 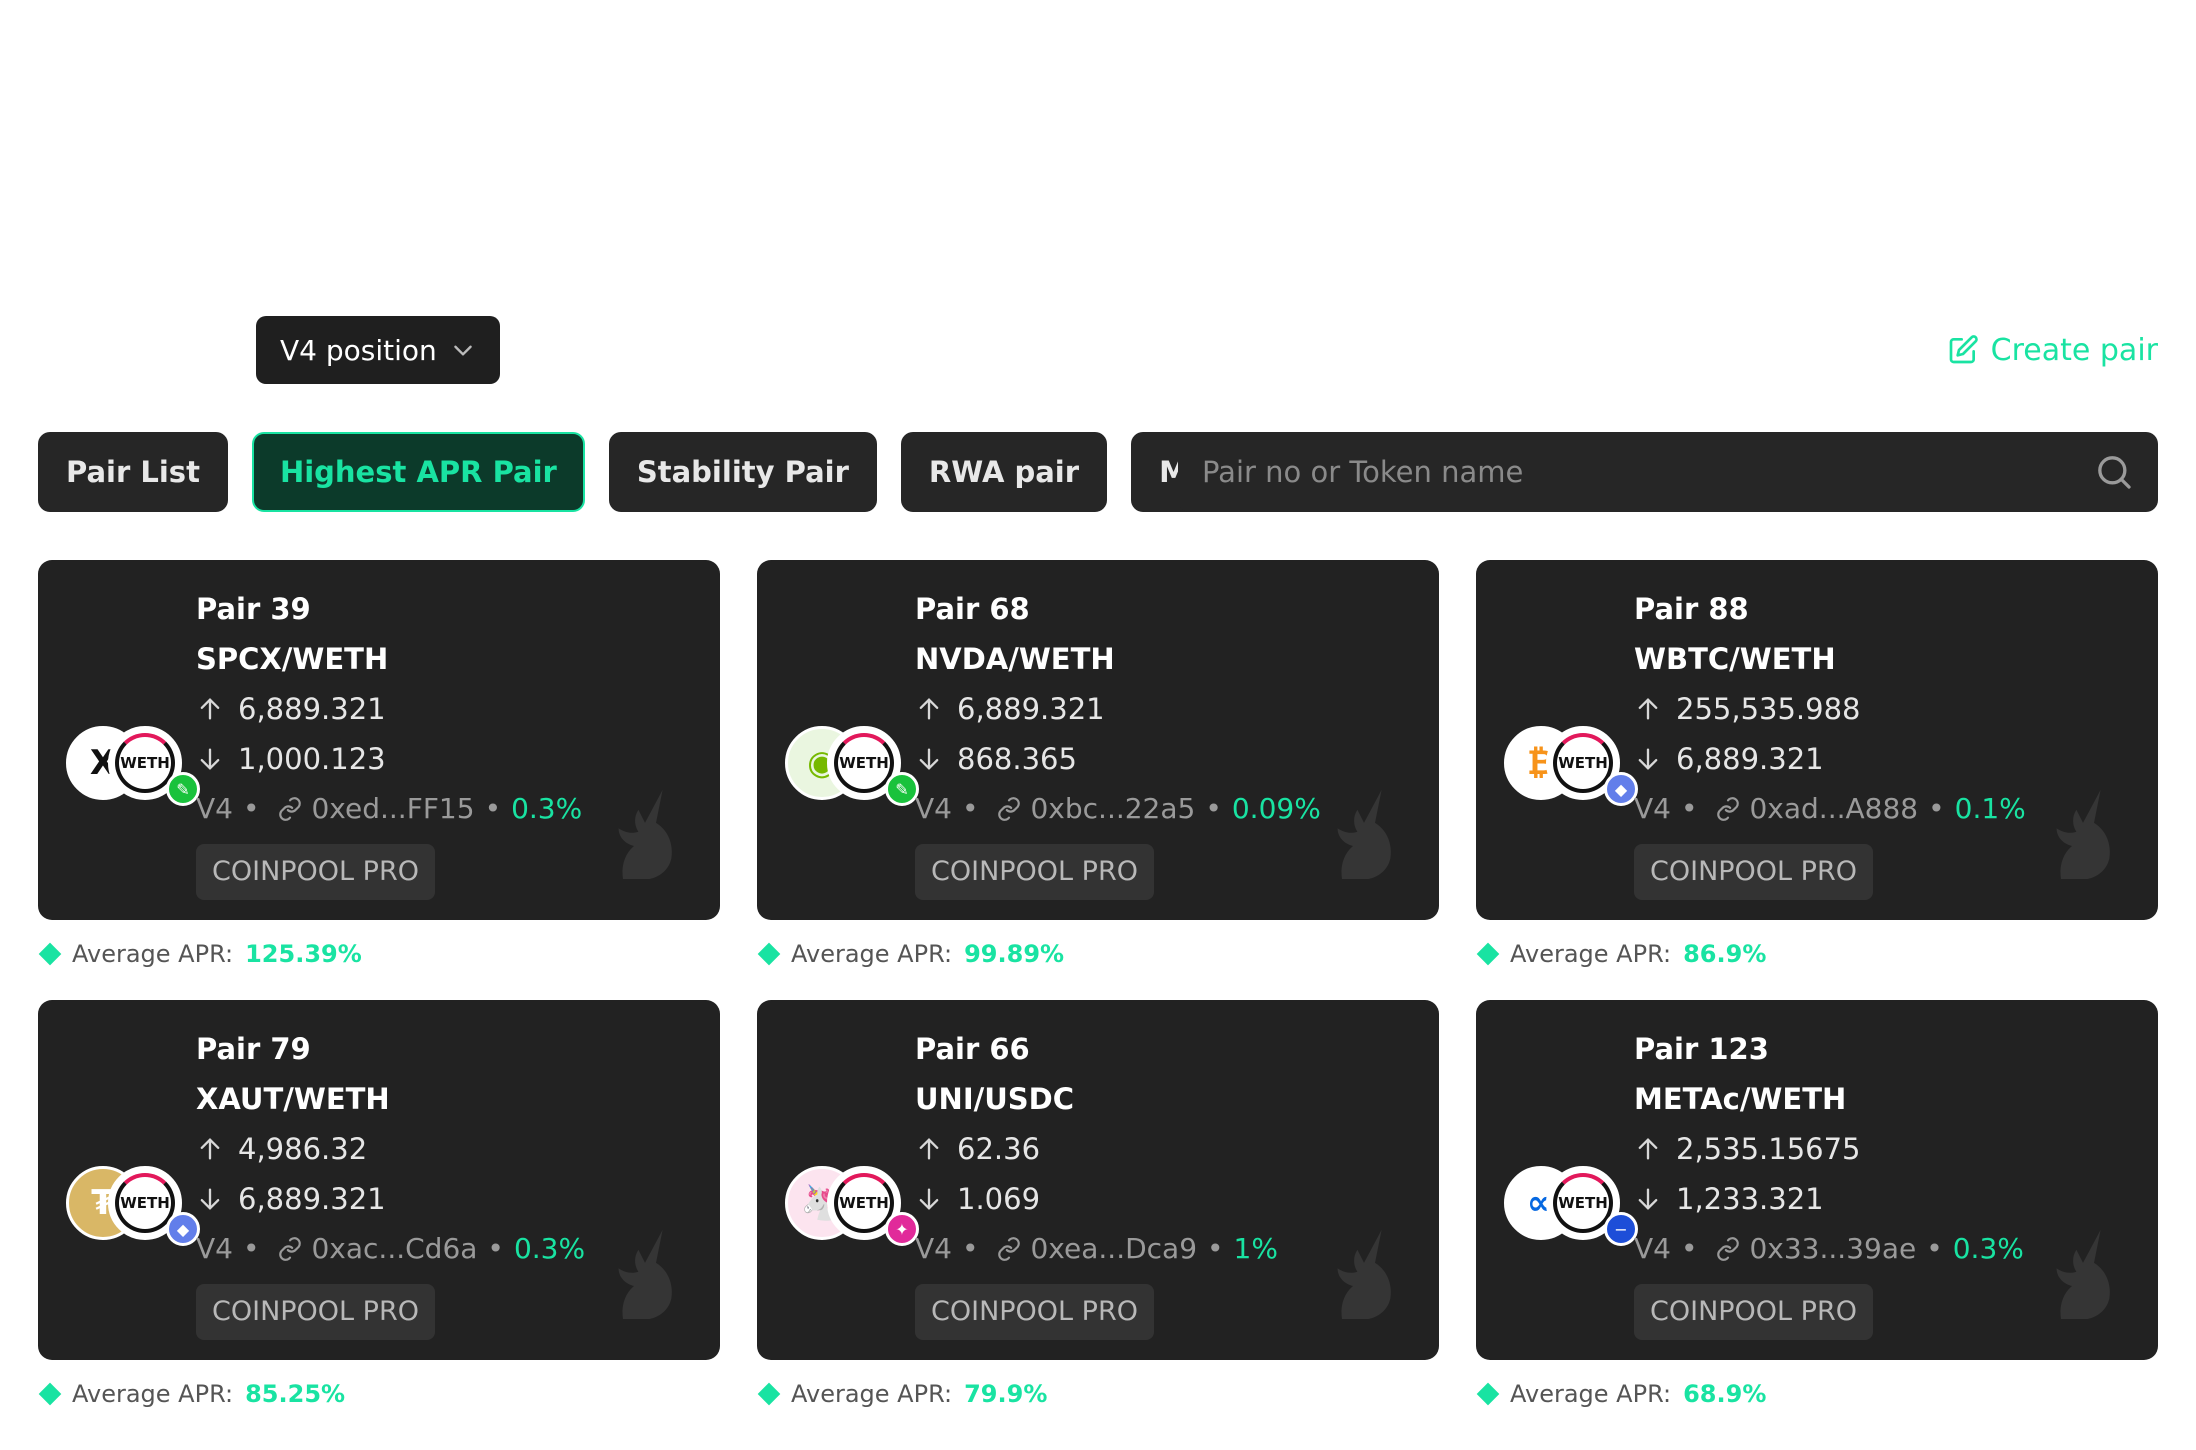 I want to click on minus-icon: −, so click(x=1621, y=1229).